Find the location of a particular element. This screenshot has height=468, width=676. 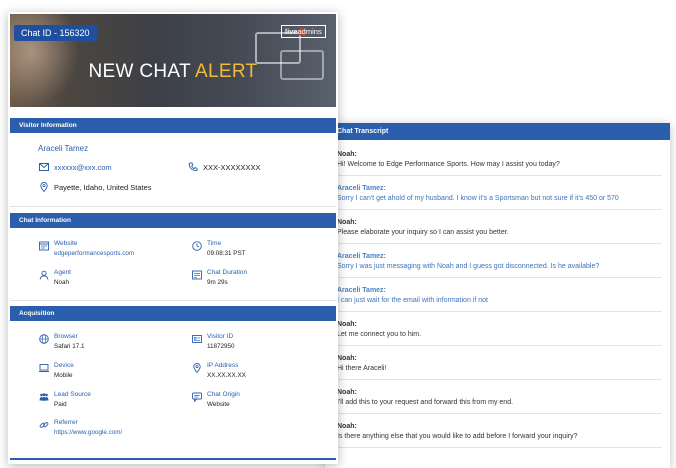

message-text: Let me connect you to him. is located at coordinates (379, 334).